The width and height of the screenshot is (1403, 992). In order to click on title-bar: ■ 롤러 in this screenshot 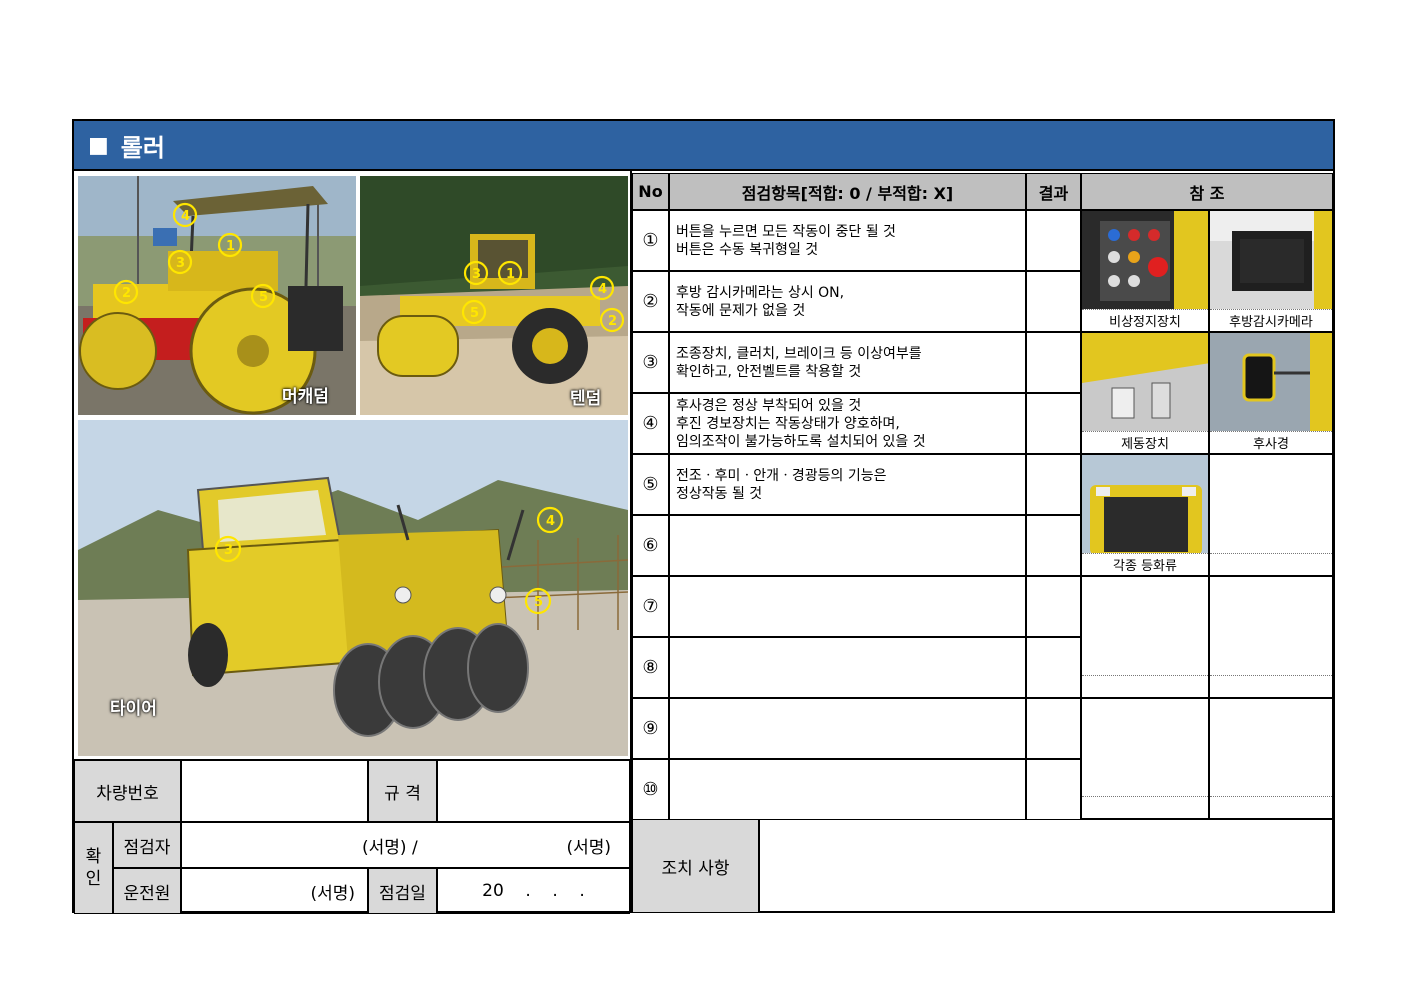, I will do `click(703, 146)`.